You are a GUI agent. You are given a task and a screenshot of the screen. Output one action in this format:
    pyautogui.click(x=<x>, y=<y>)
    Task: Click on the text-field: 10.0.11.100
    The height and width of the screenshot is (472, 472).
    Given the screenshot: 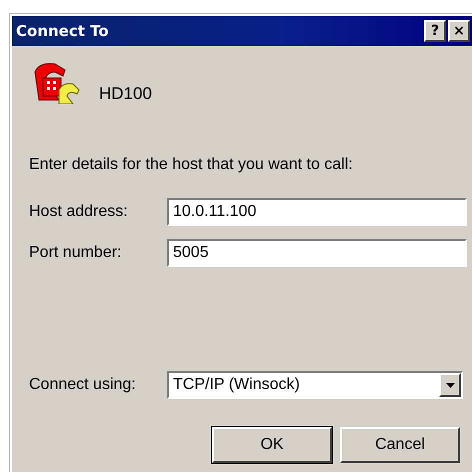 What is the action you would take?
    pyautogui.click(x=317, y=212)
    